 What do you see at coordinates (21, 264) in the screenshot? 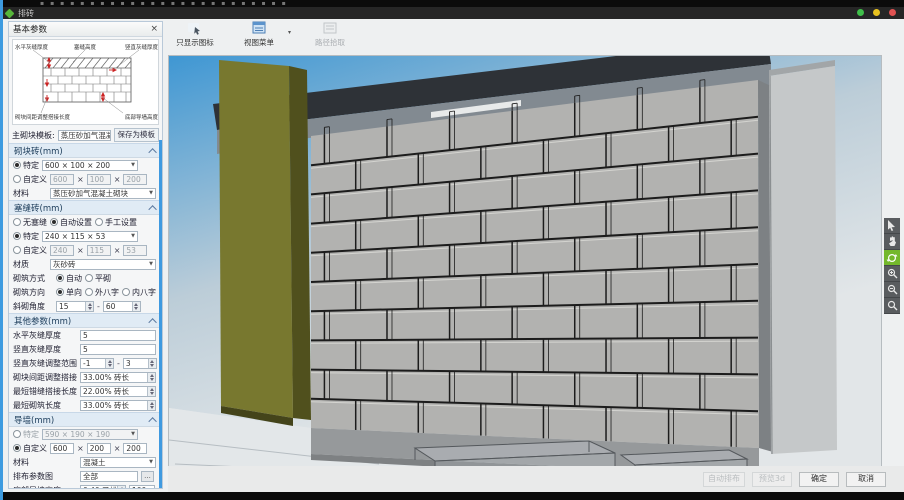
I see `field-label: 材质` at bounding box center [21, 264].